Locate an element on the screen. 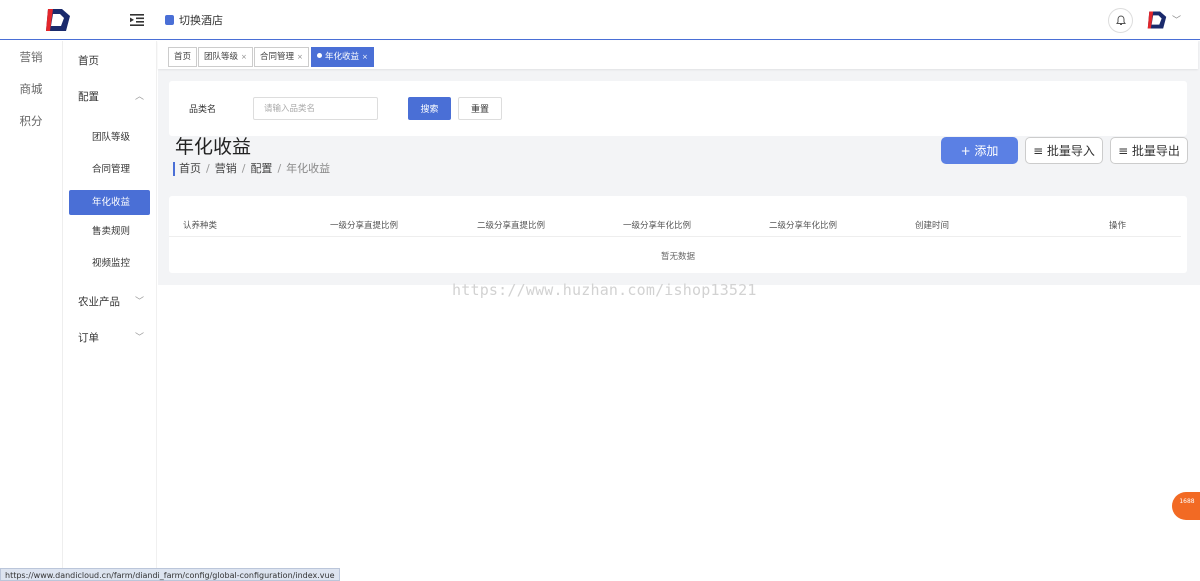 The width and height of the screenshot is (1200, 581). user-avatar is located at coordinates (1157, 20).